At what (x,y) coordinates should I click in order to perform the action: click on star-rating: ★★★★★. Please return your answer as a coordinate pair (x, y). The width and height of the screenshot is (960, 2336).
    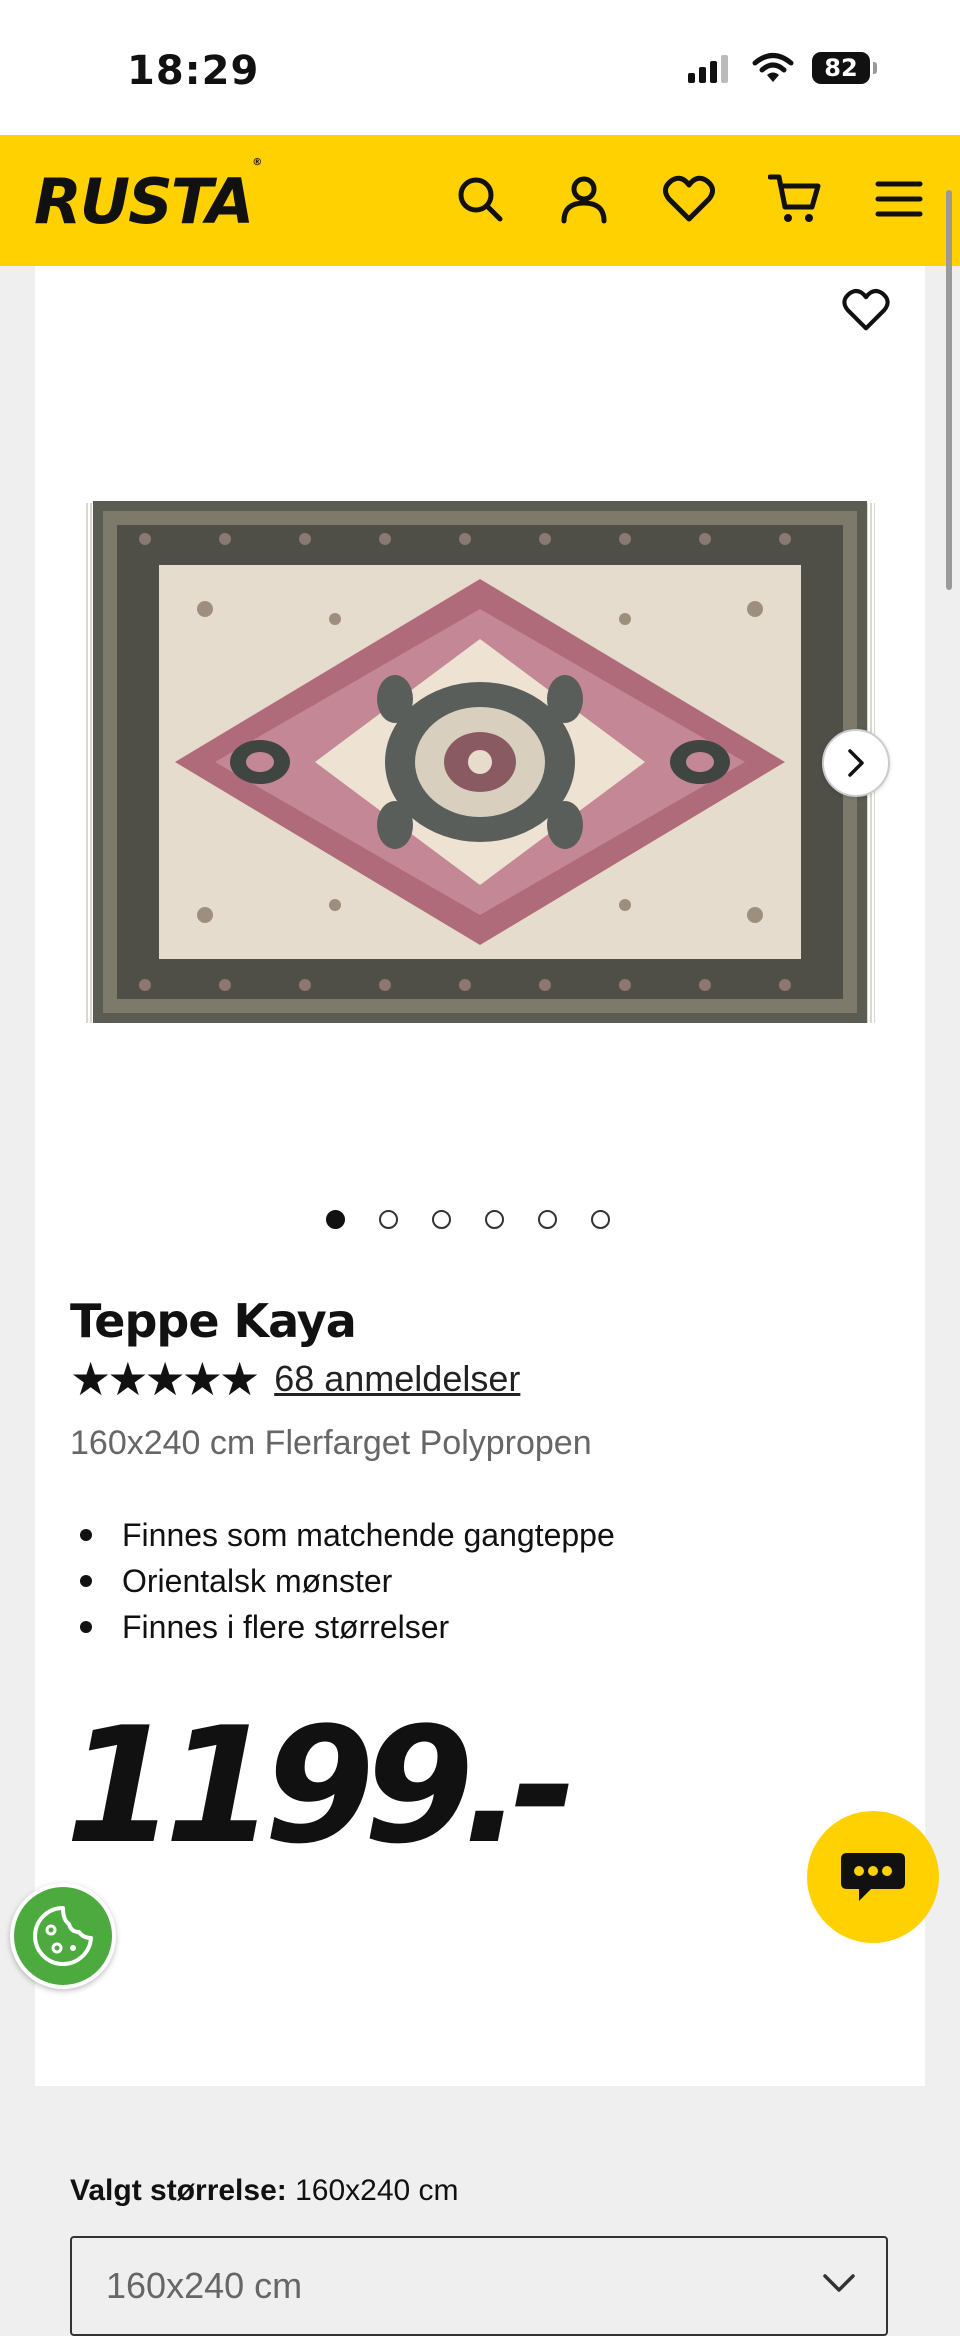
    Looking at the image, I should click on (165, 1379).